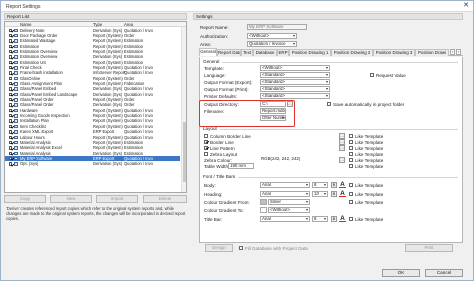 Image resolution: width=474 pixels, height=281 pixels. I want to click on column-header-area: Area, so click(128, 24).